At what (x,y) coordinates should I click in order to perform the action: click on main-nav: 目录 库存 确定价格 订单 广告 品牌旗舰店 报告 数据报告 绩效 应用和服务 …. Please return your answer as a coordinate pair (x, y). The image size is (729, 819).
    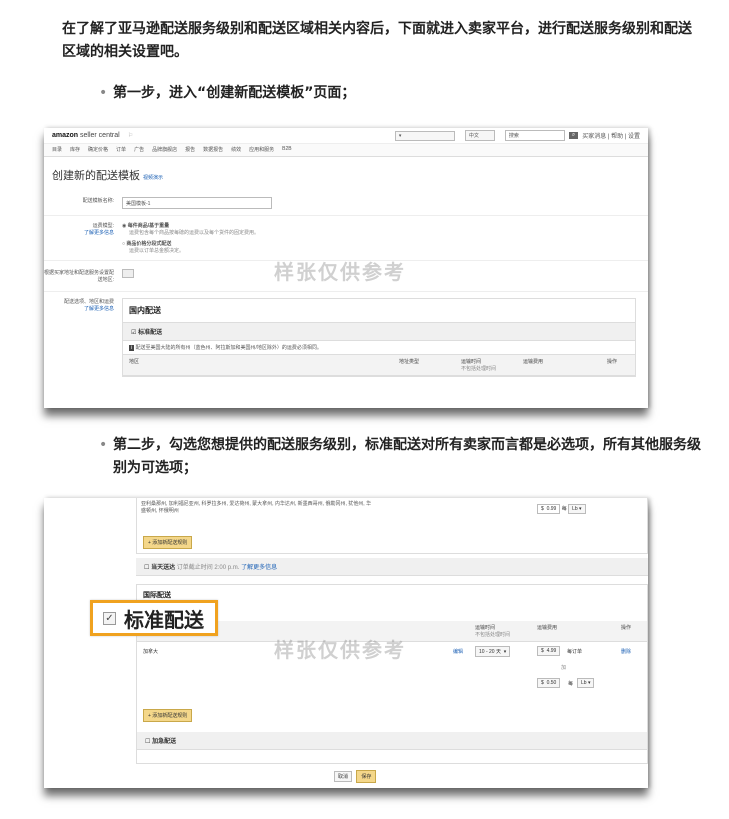
    Looking at the image, I should click on (346, 150).